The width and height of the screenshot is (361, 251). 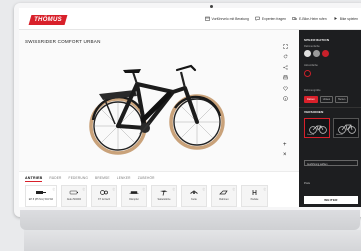 I want to click on size-option: Herren, so click(x=342, y=99).